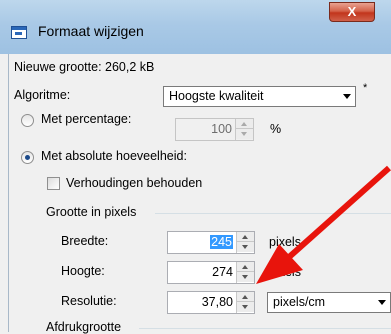  I want to click on resize-window-icon, so click(19, 32).